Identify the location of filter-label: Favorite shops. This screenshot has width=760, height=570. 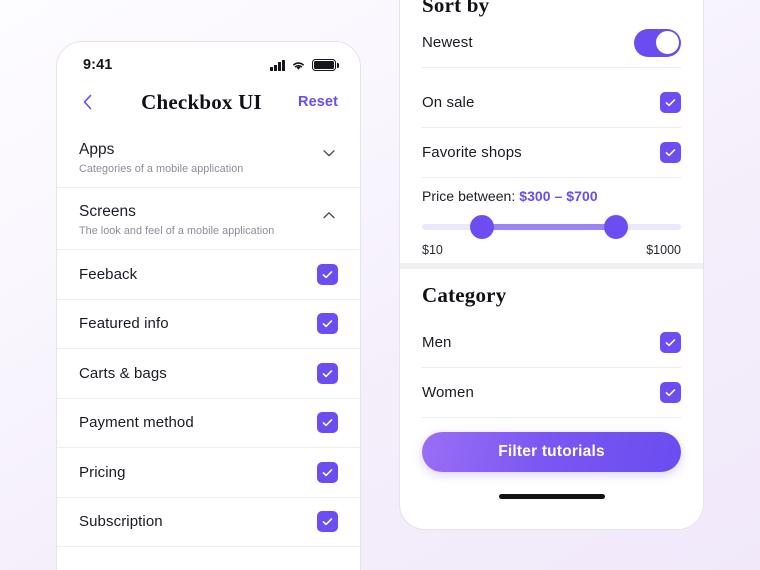
(472, 152).